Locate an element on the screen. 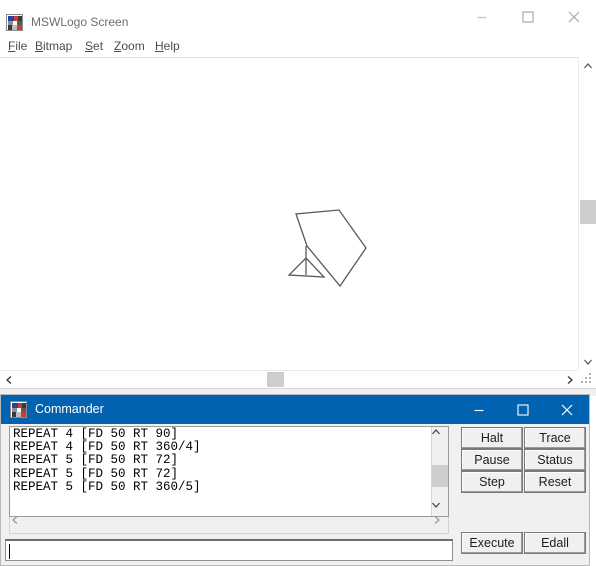  resize-grip-icon is located at coordinates (587, 379).